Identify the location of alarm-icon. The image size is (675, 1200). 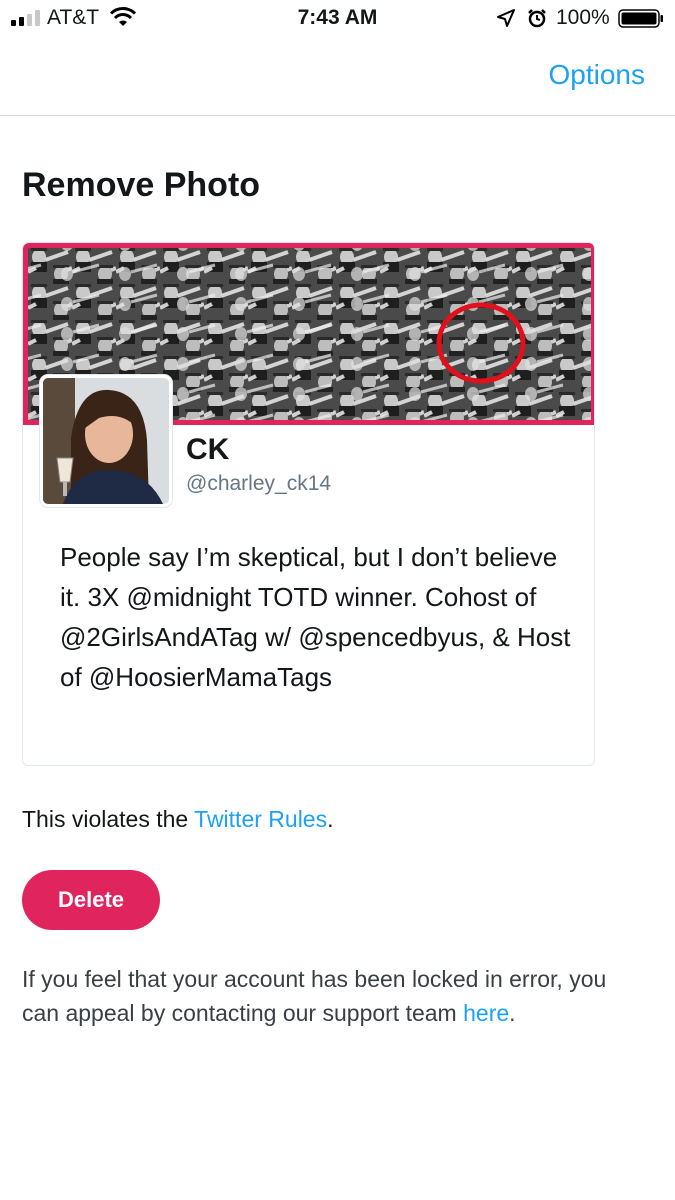
(537, 18).